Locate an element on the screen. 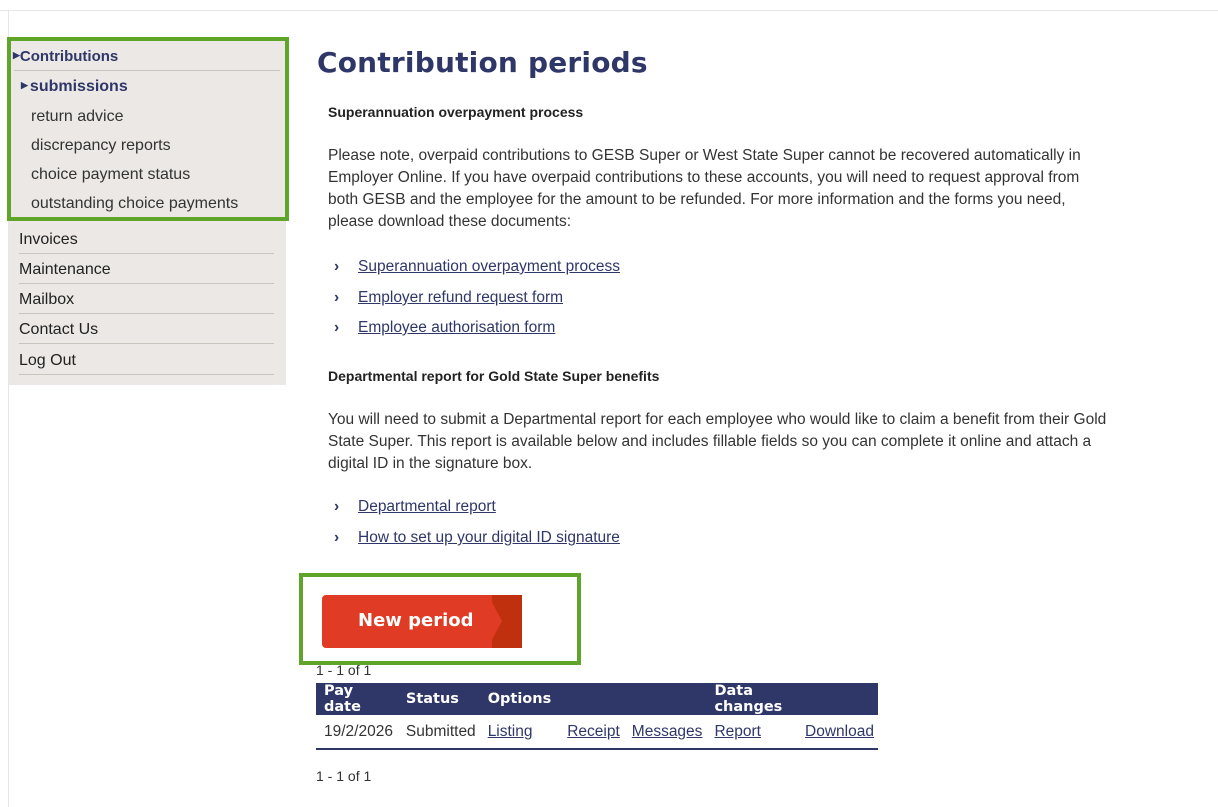  overpayment-heading: Superannuation overpayment process is located at coordinates (456, 112).